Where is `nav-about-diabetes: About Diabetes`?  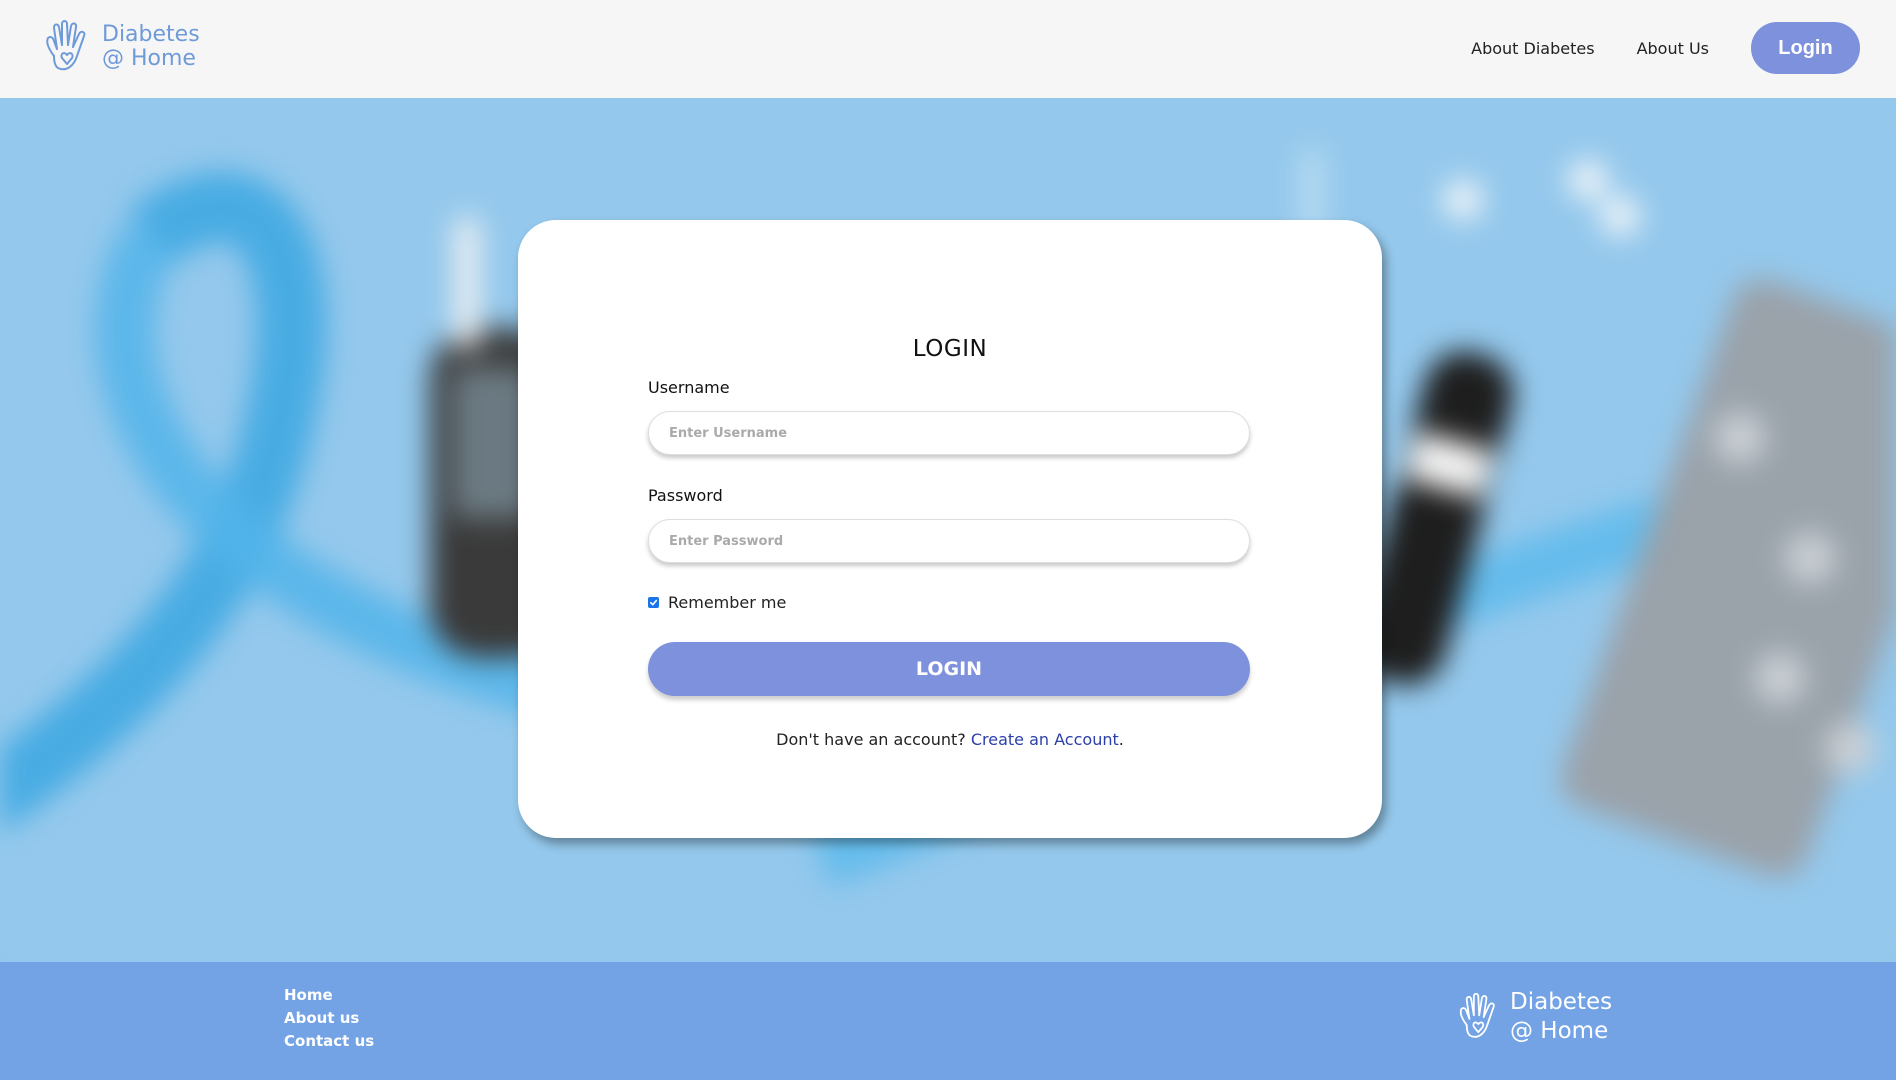
nav-about-diabetes: About Diabetes is located at coordinates (1532, 48).